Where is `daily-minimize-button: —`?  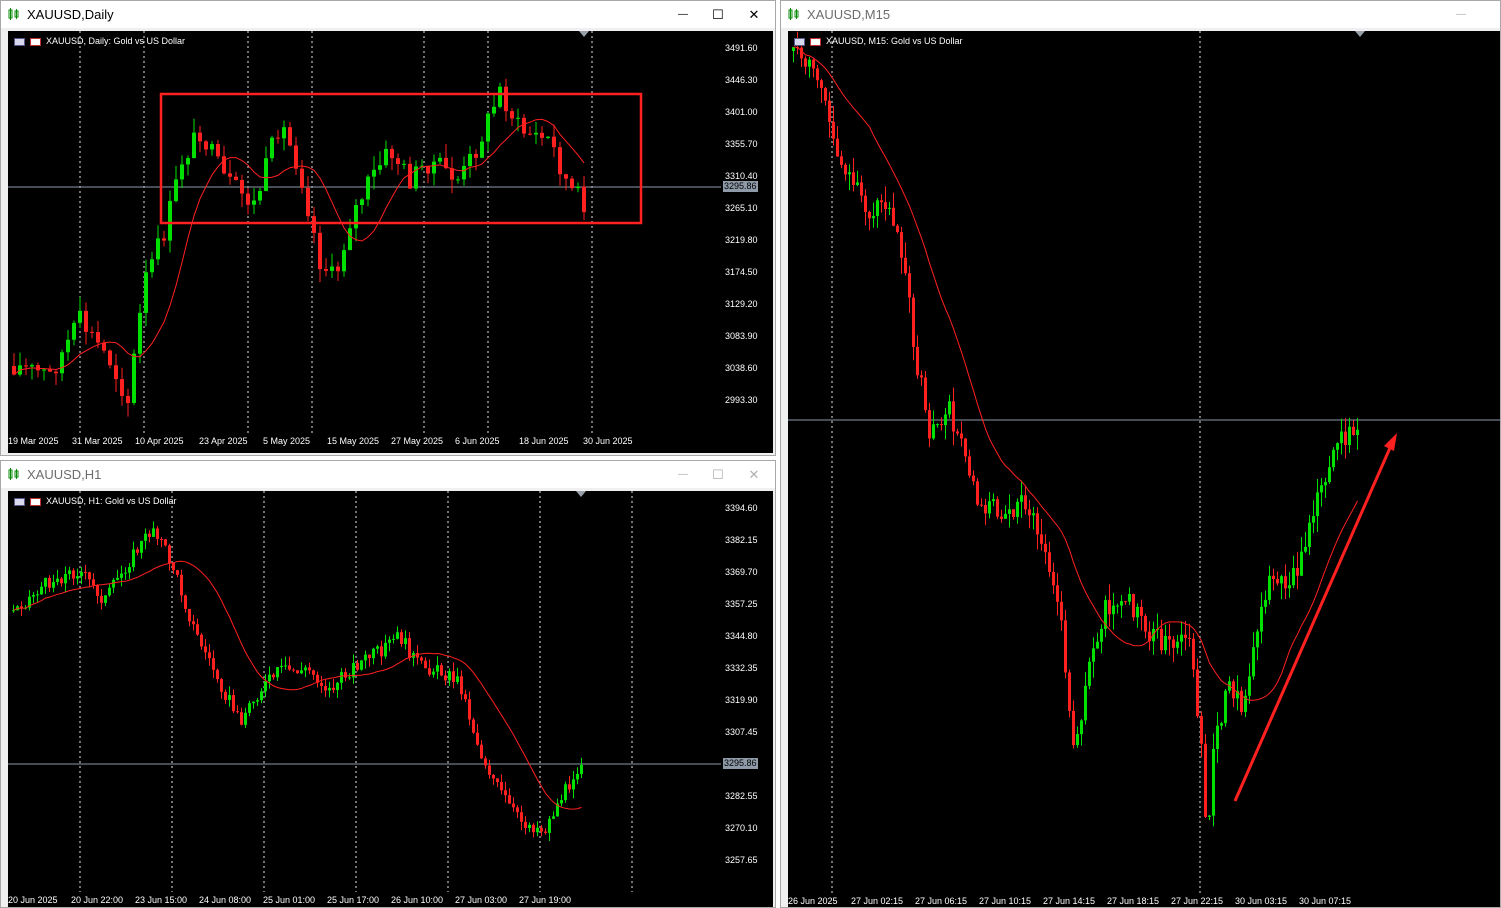
daily-minimize-button: — is located at coordinates (683, 15).